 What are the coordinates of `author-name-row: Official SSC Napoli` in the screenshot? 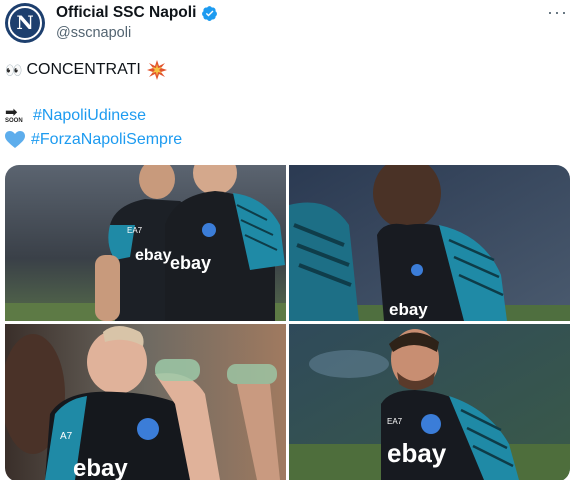 It's located at (137, 13).